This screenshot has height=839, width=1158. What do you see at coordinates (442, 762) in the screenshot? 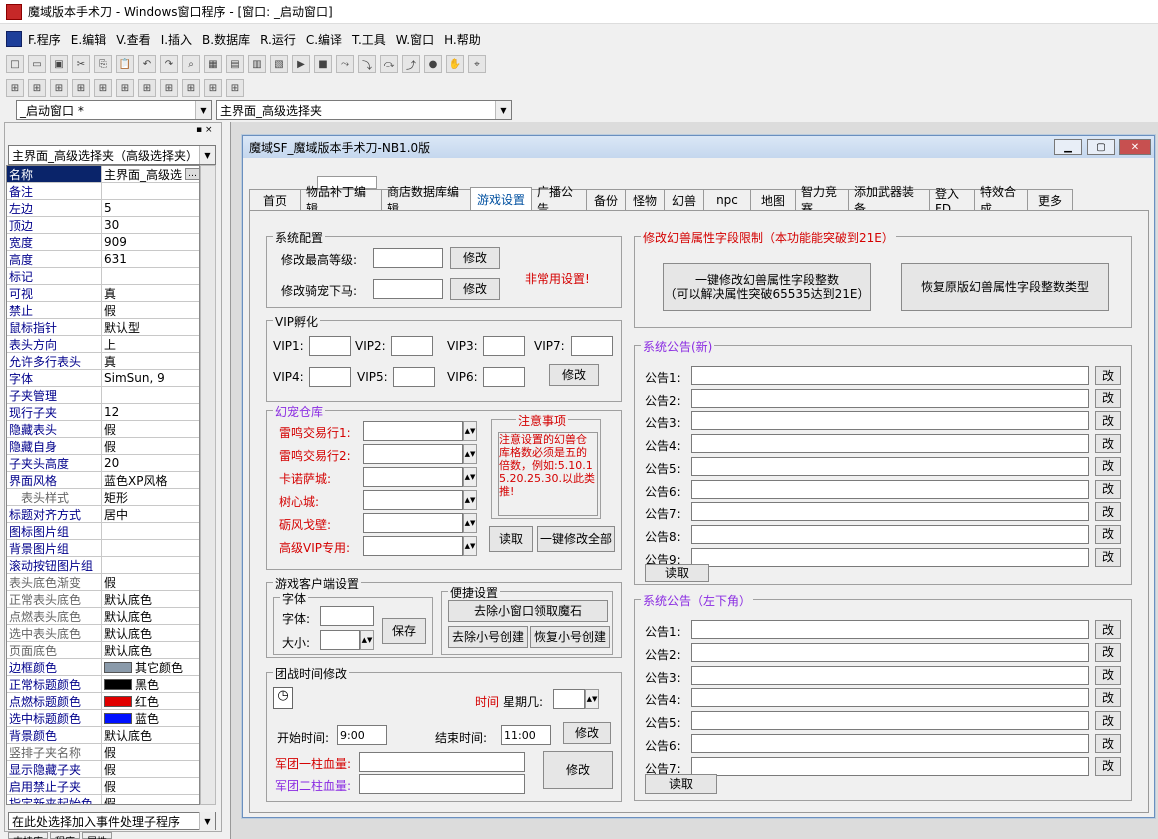
I see `hp1-input` at bounding box center [442, 762].